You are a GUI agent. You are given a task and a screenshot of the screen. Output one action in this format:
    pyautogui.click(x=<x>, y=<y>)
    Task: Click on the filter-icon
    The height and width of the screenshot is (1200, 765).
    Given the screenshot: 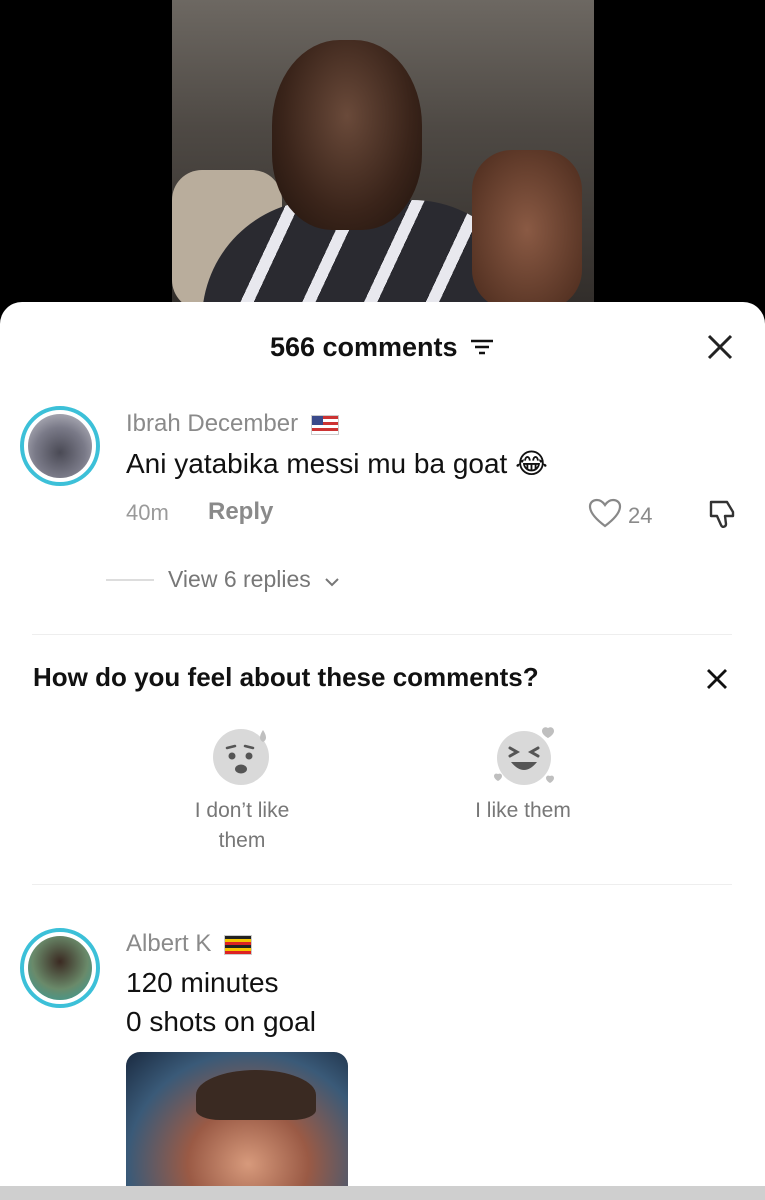 What is the action you would take?
    pyautogui.click(x=482, y=348)
    